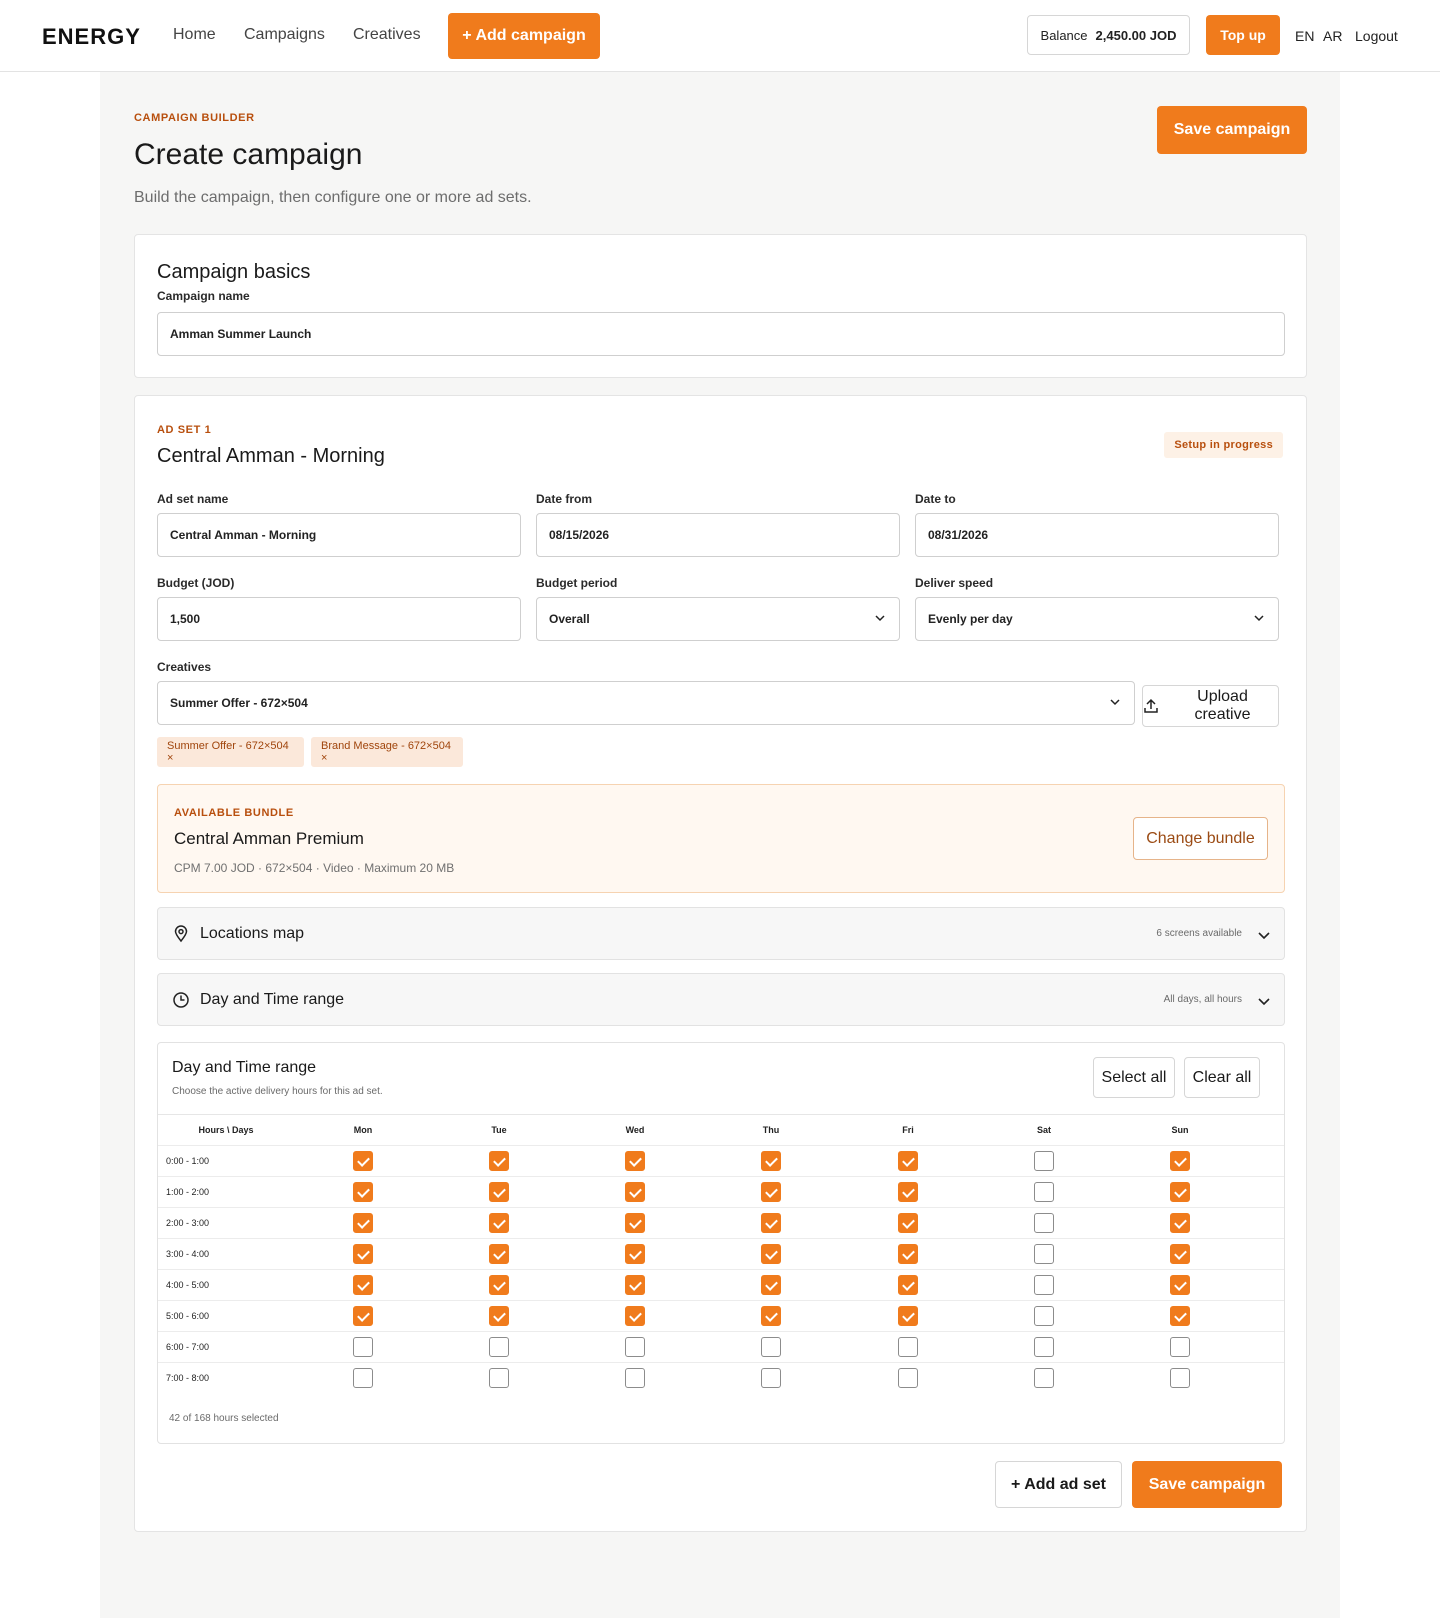 This screenshot has height=1618, width=1440. What do you see at coordinates (1134, 1077) in the screenshot?
I see `select-all-button: Select all` at bounding box center [1134, 1077].